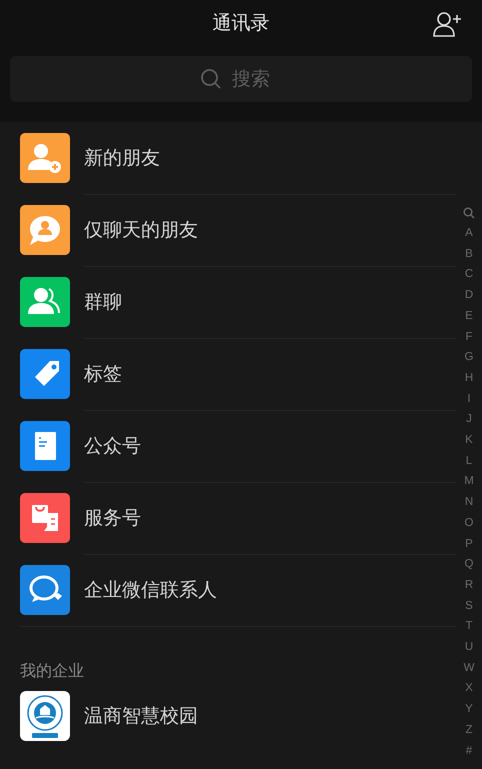 The height and width of the screenshot is (769, 482). I want to click on chat-bubbles-icon, so click(45, 590).